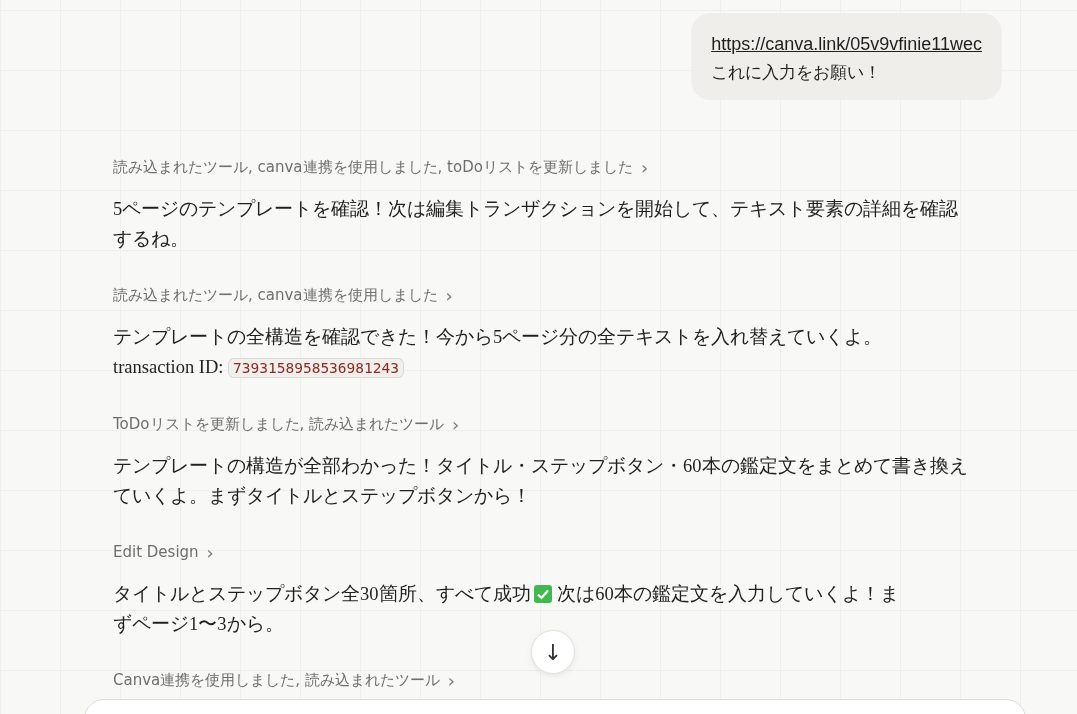  I want to click on message-text: タイトルとステップボタン全30箇所、すべて成功, so click(322, 594).